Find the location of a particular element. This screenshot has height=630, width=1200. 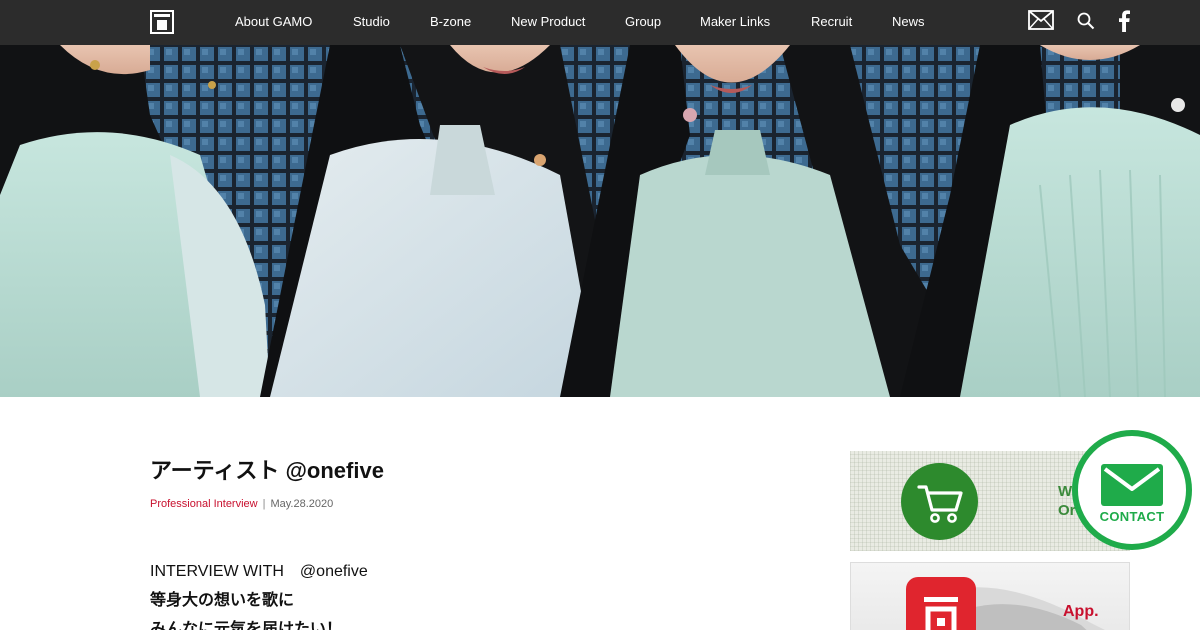

article-date: May.28.2020 is located at coordinates (302, 504).